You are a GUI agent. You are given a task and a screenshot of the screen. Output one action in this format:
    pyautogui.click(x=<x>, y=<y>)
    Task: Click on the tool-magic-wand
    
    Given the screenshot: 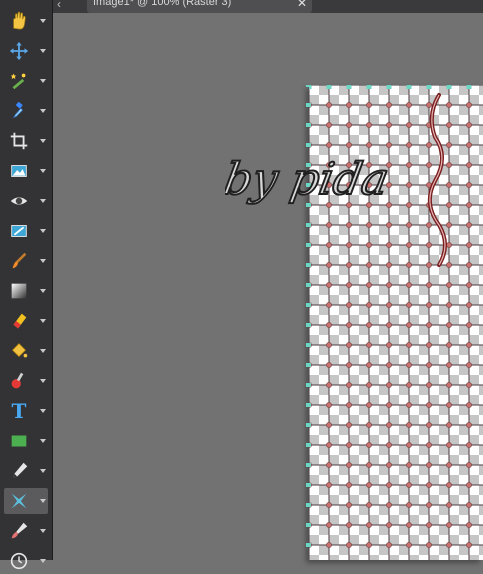 What is the action you would take?
    pyautogui.click(x=26, y=81)
    